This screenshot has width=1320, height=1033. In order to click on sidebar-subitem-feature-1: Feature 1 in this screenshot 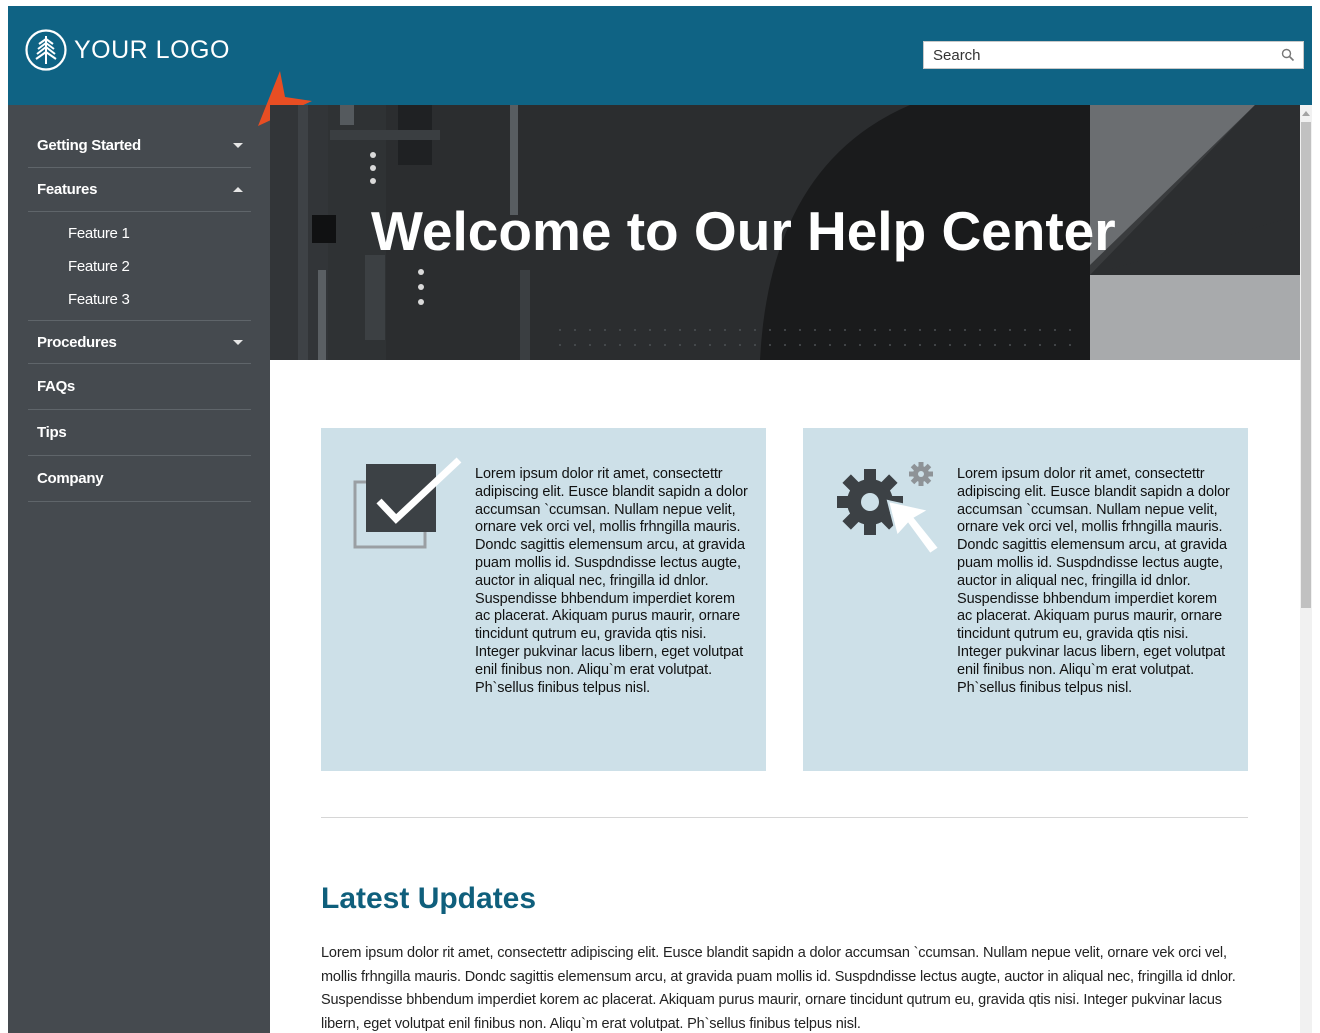, I will do `click(139, 233)`.